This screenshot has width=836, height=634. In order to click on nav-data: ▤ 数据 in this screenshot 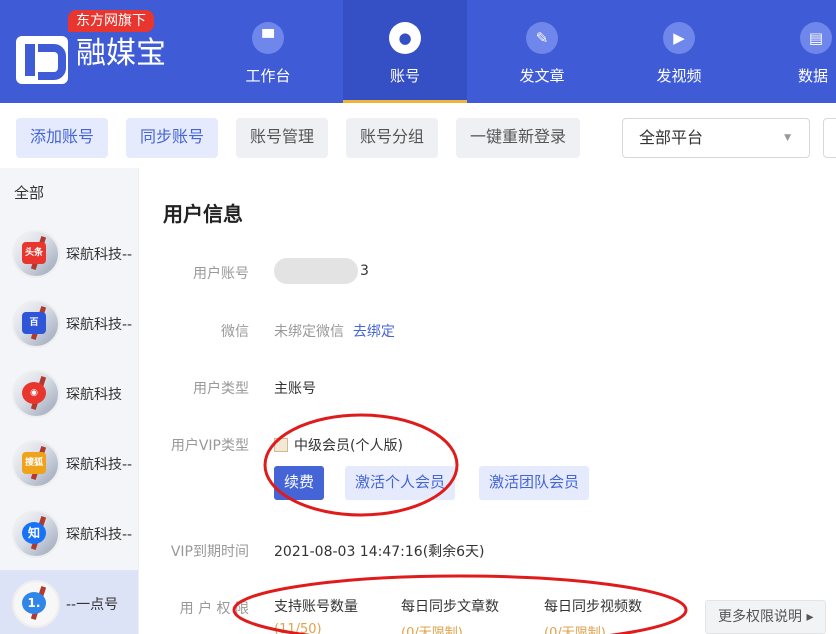, I will do `click(795, 51)`.